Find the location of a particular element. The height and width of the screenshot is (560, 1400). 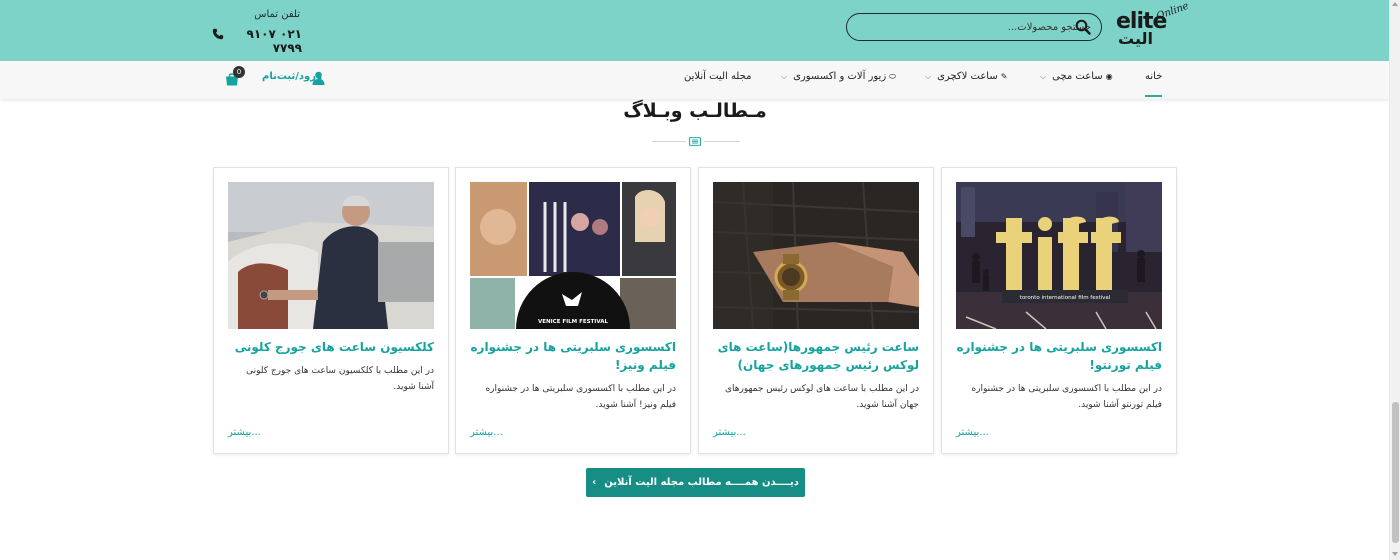

pencil-icon: ✎ is located at coordinates (1004, 76).